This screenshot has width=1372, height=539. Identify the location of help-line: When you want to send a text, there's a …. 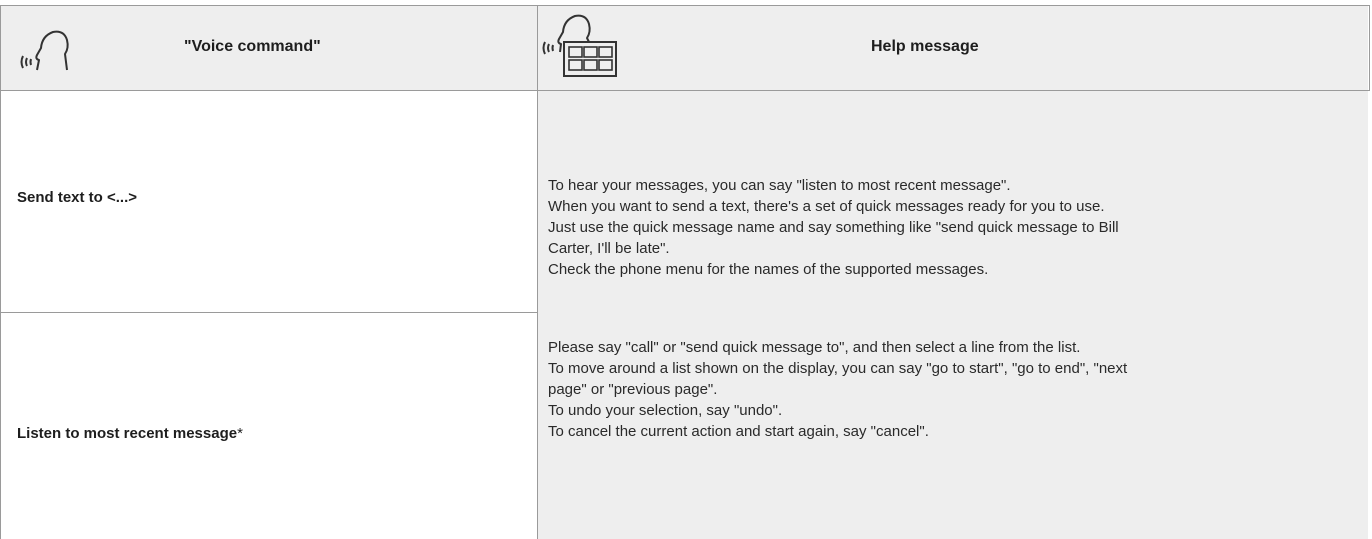
(826, 206).